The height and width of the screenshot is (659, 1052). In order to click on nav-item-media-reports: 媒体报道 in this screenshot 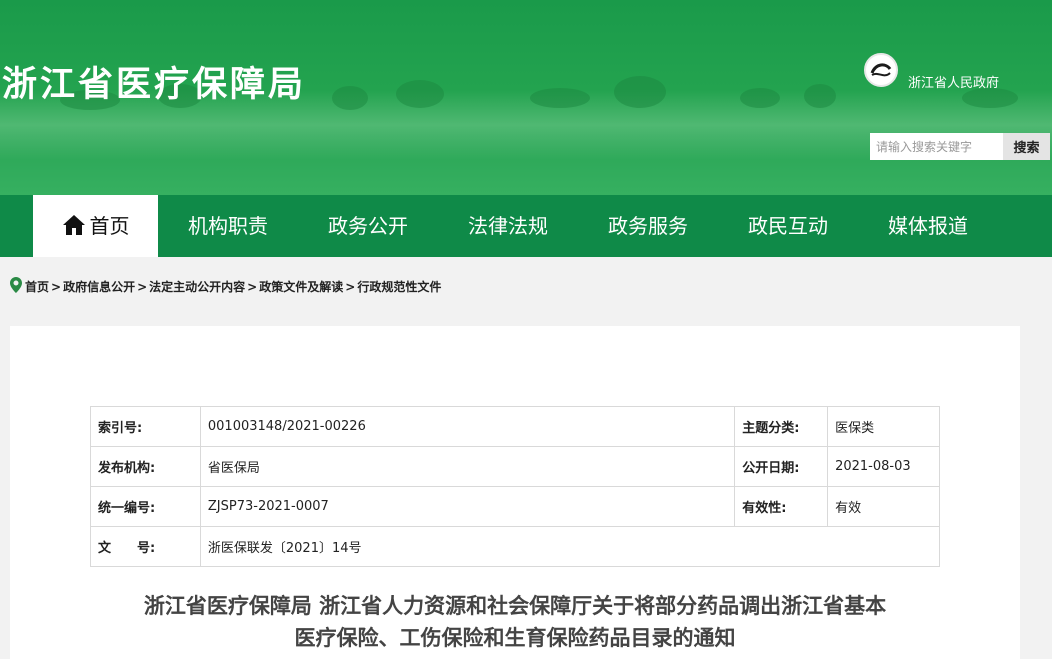, I will do `click(928, 226)`.